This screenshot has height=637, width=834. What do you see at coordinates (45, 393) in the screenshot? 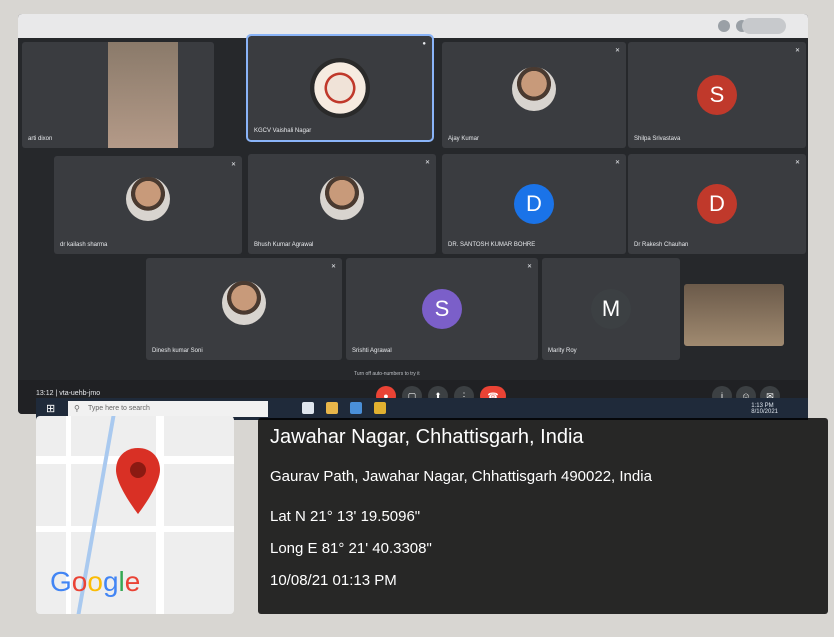
I see `meeting-time: 13:12` at bounding box center [45, 393].